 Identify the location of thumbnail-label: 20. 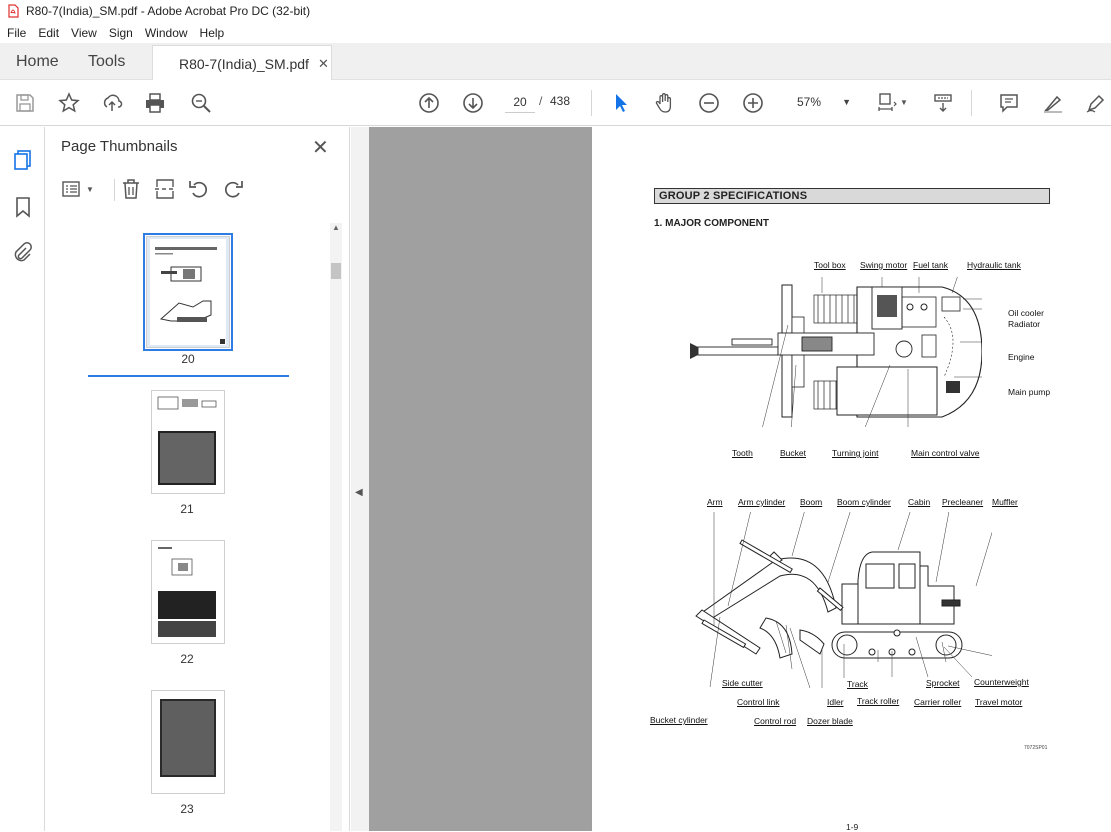
(188, 359).